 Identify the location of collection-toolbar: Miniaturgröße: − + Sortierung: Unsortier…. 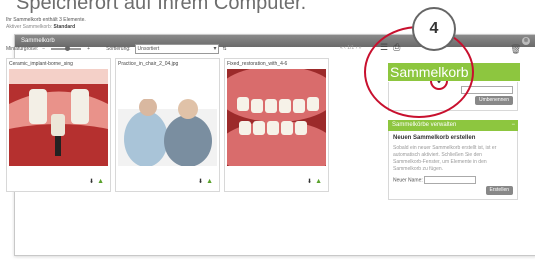
(116, 49).